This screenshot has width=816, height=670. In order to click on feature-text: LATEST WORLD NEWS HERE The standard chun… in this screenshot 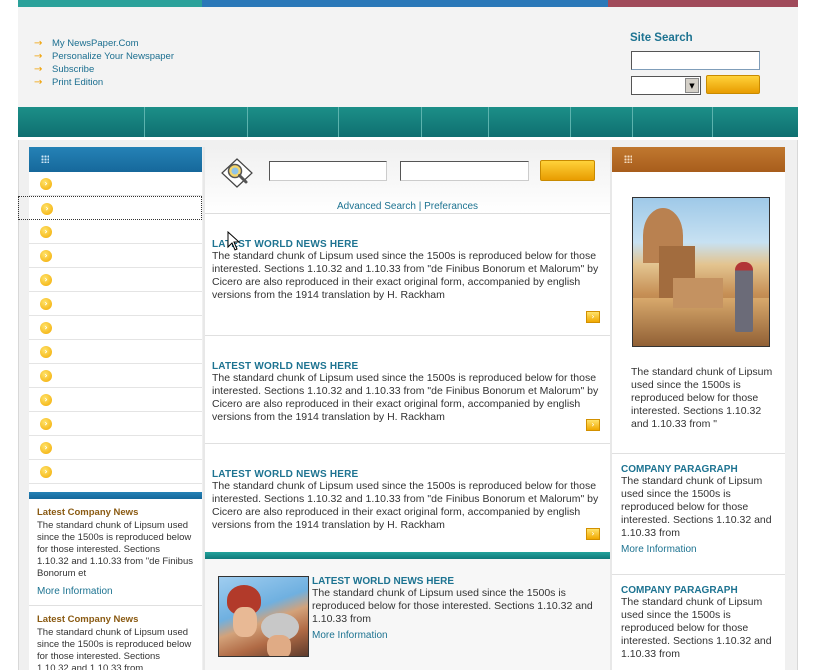, I will do `click(454, 608)`.